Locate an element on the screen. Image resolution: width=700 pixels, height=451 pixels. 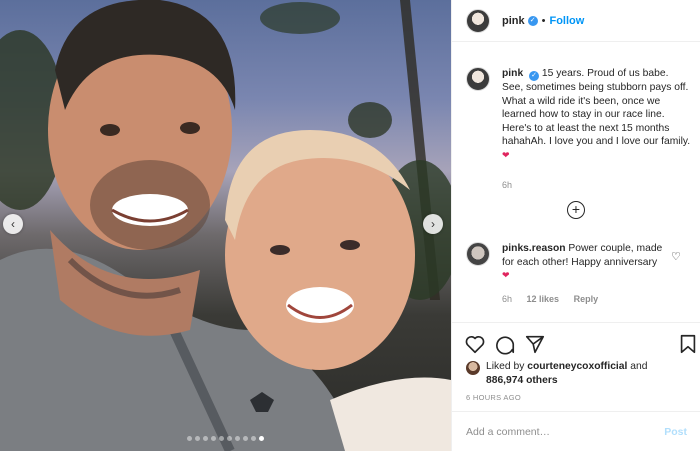
share-icon is located at coordinates (535, 344).